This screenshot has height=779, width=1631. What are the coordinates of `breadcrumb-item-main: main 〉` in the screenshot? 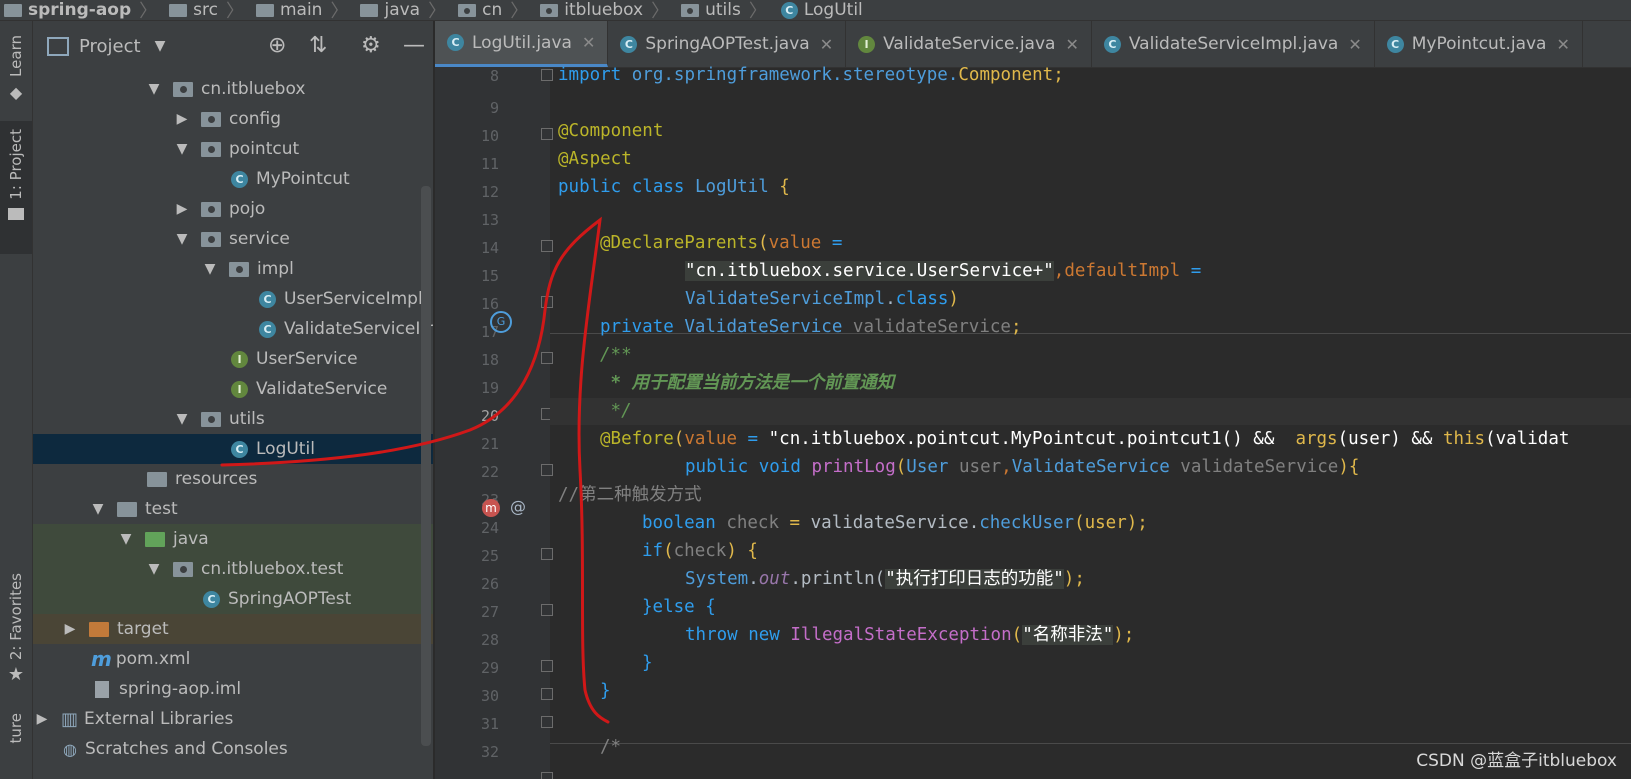 It's located at (304, 10).